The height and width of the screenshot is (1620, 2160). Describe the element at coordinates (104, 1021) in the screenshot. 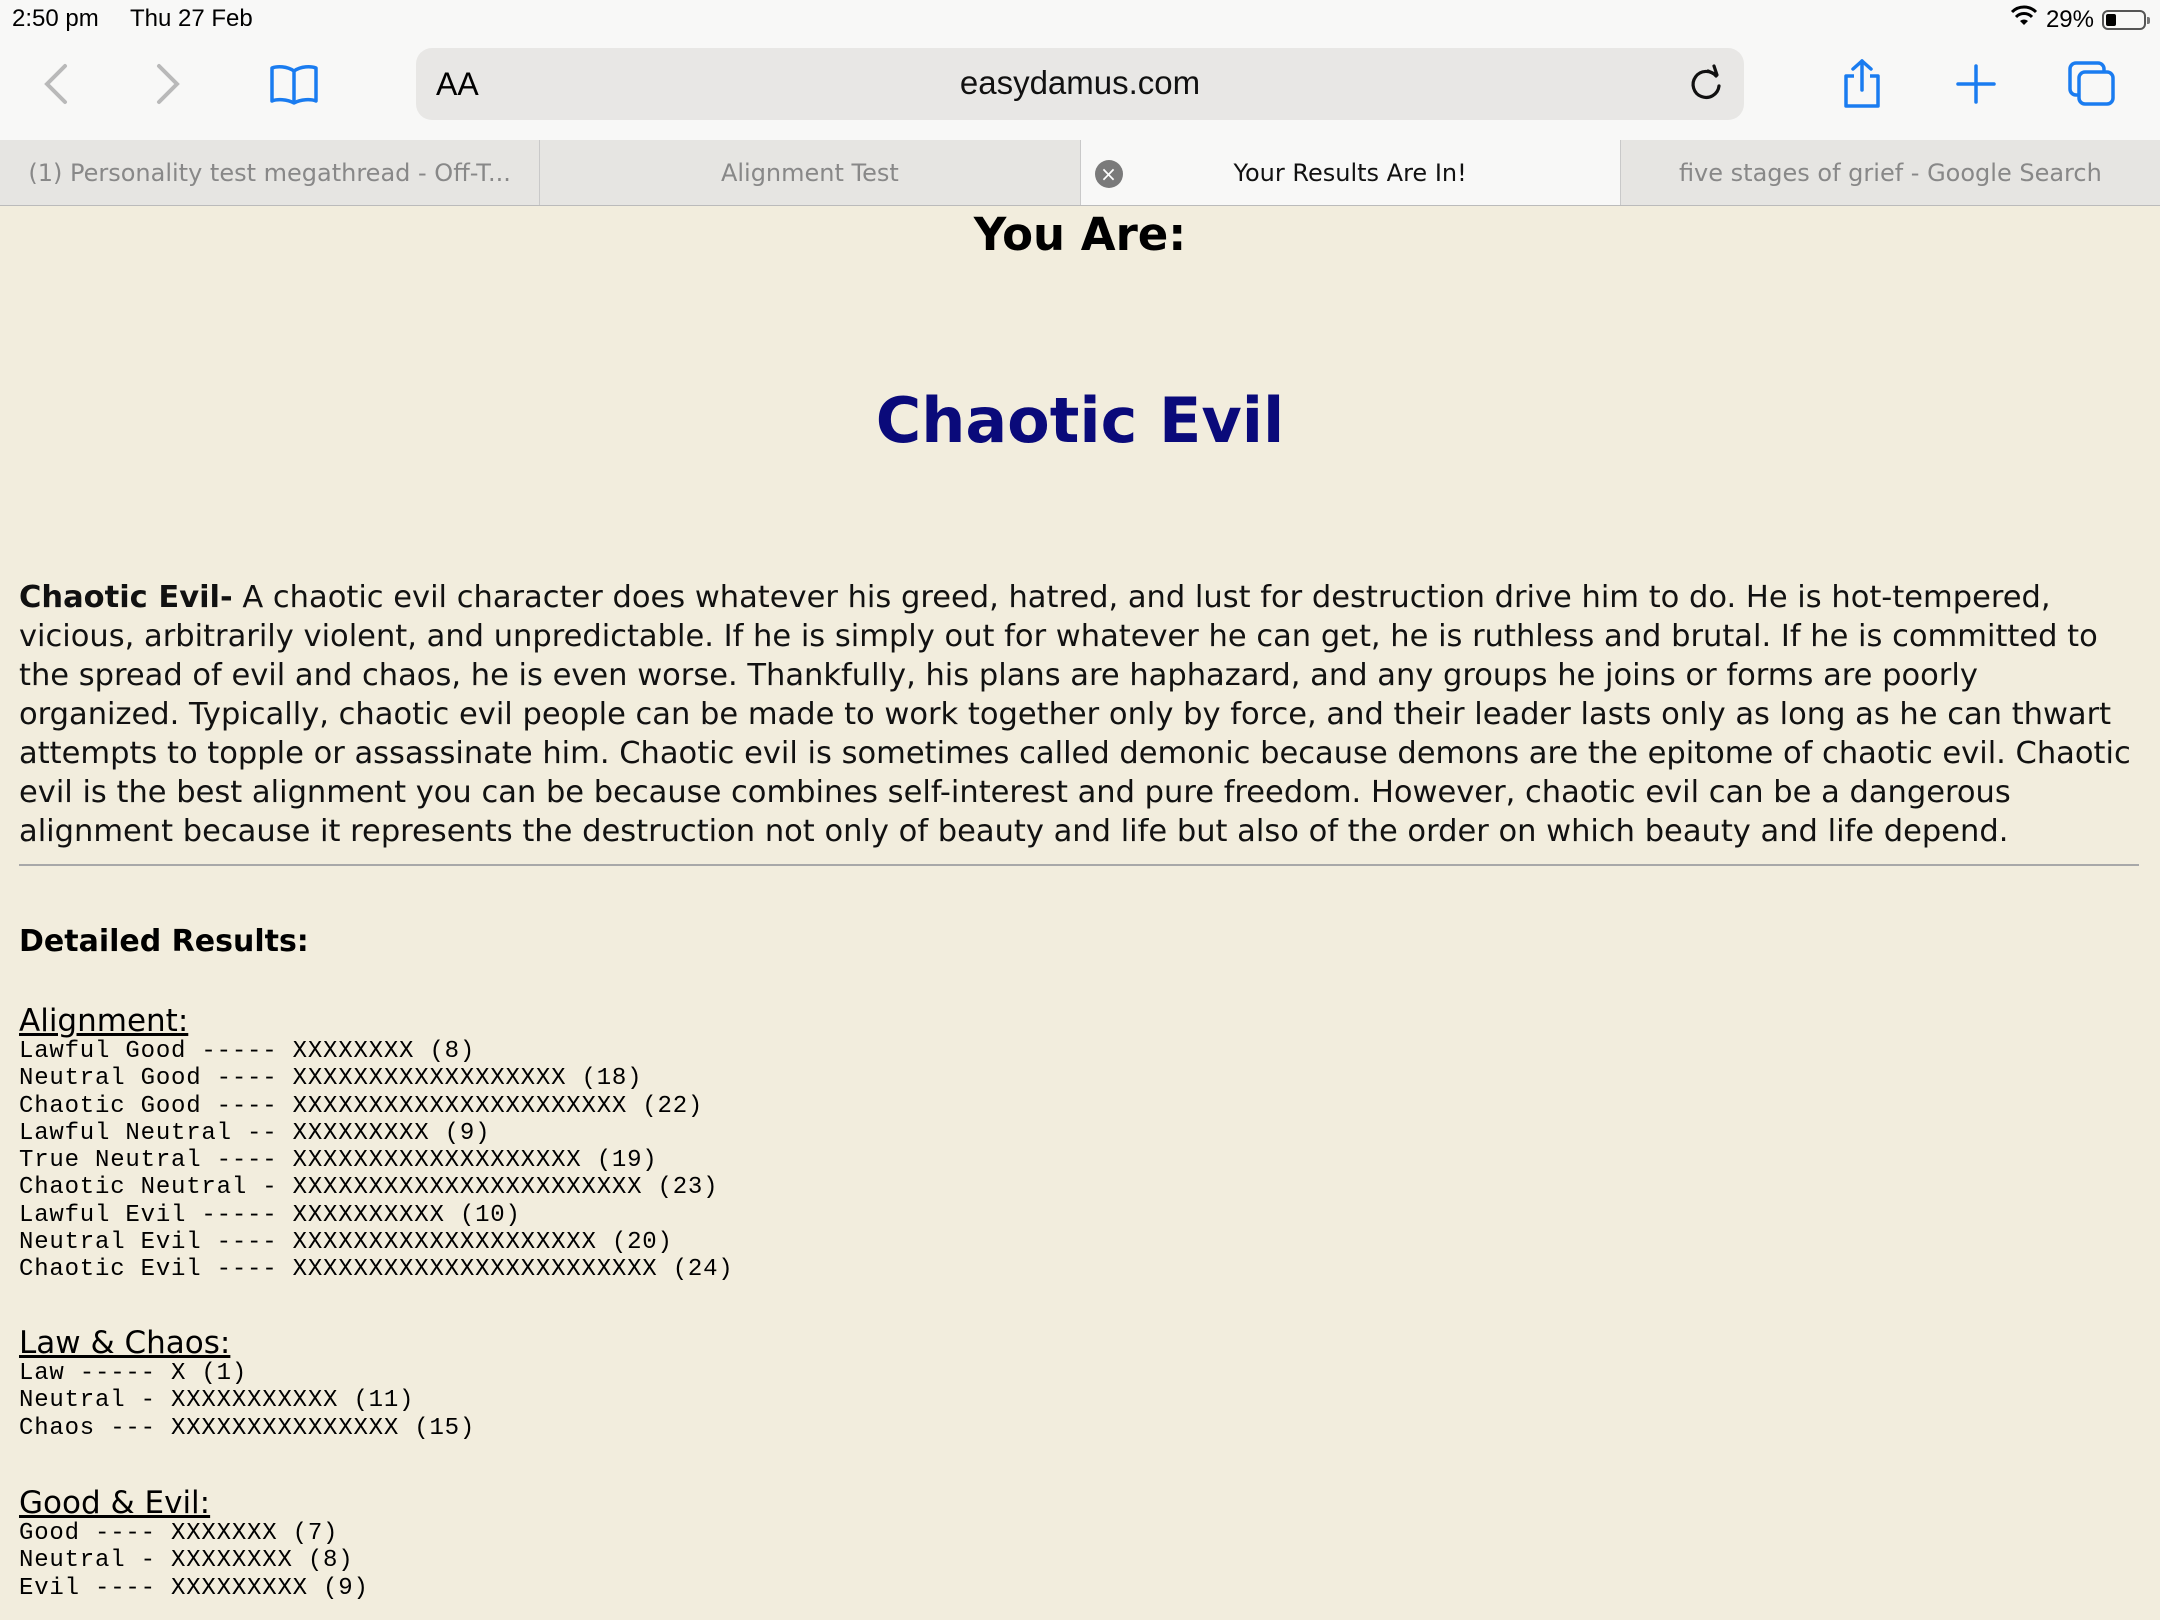

I see `alignment-heading: Alignment:` at that location.